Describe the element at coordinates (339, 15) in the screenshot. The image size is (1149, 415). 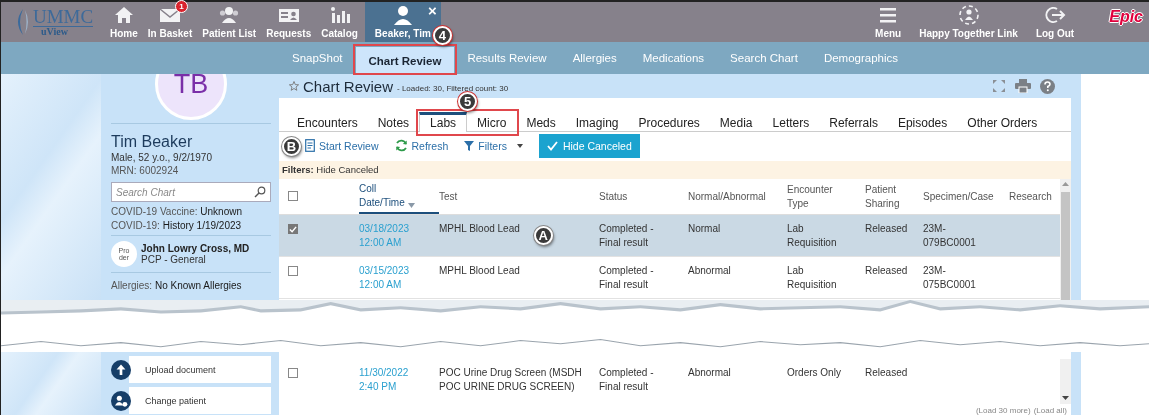
I see `bar-chart-icon` at that location.